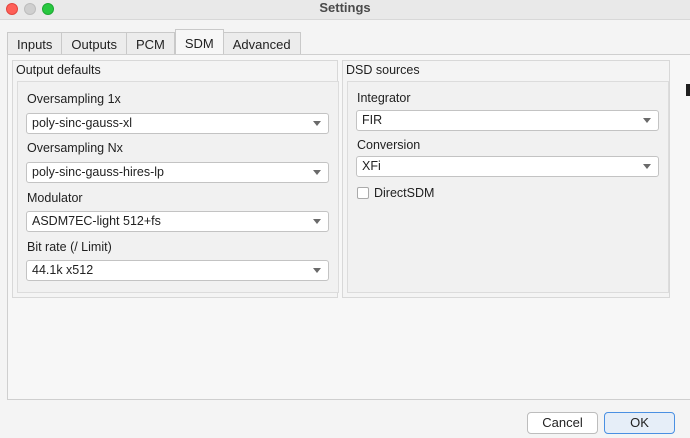  Describe the element at coordinates (94, 44) in the screenshot. I see `tab-outputs: Outputs` at that location.